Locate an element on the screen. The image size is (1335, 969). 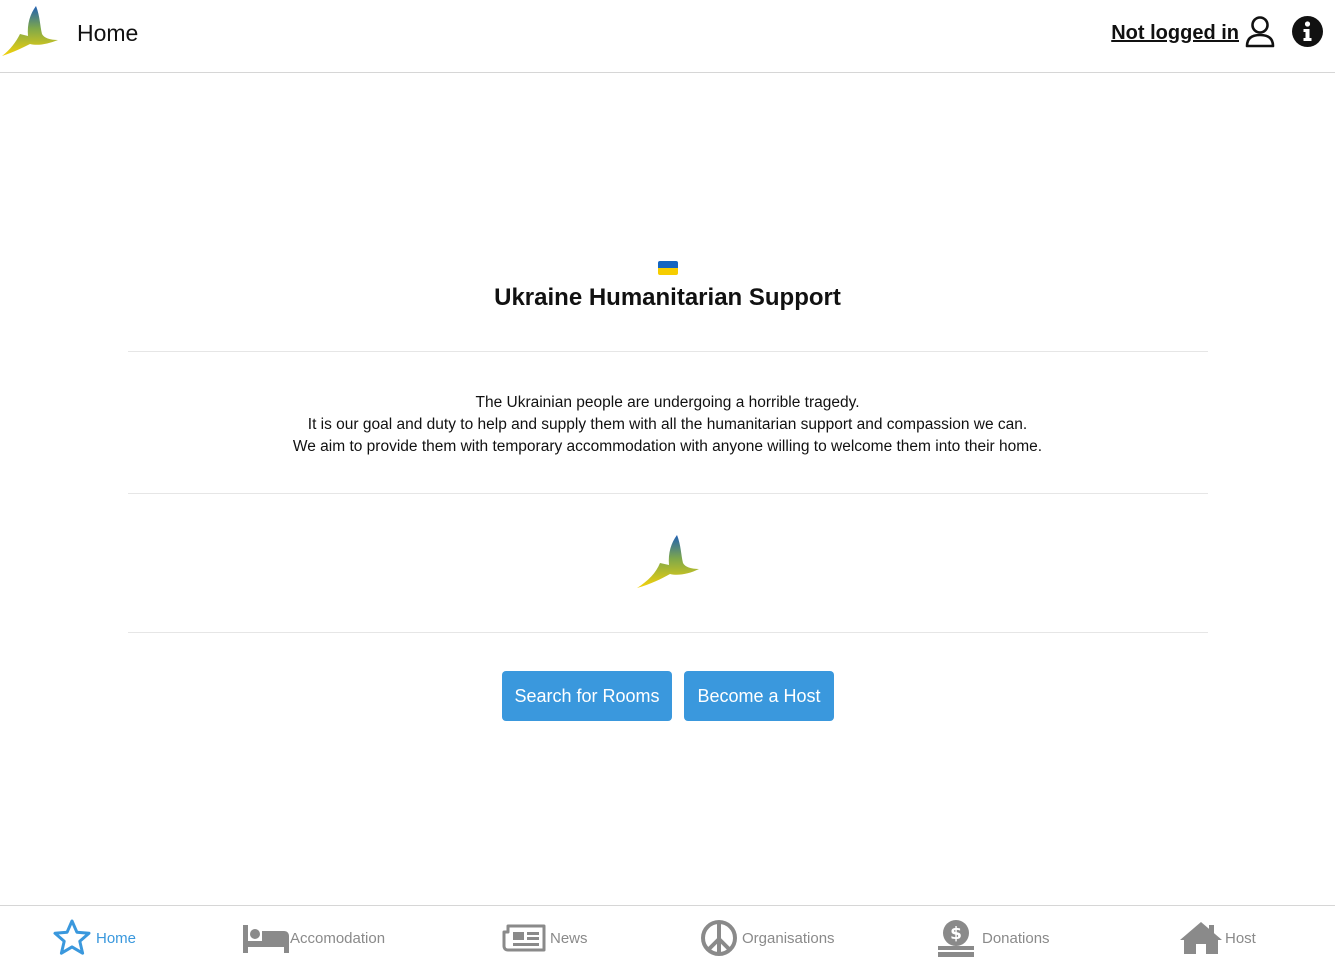
search-rooms-button: Search for Rooms is located at coordinates (587, 696).